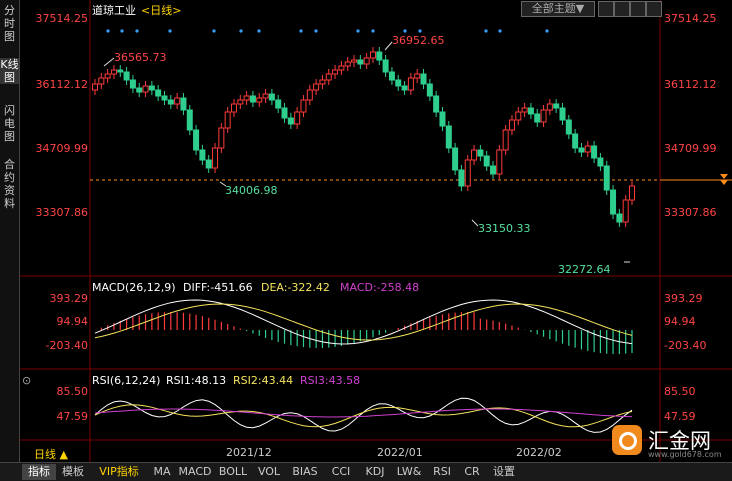 The width and height of the screenshot is (732, 481). What do you see at coordinates (134, 287) in the screenshot?
I see `macd-title: MACD(26,12,9)` at bounding box center [134, 287].